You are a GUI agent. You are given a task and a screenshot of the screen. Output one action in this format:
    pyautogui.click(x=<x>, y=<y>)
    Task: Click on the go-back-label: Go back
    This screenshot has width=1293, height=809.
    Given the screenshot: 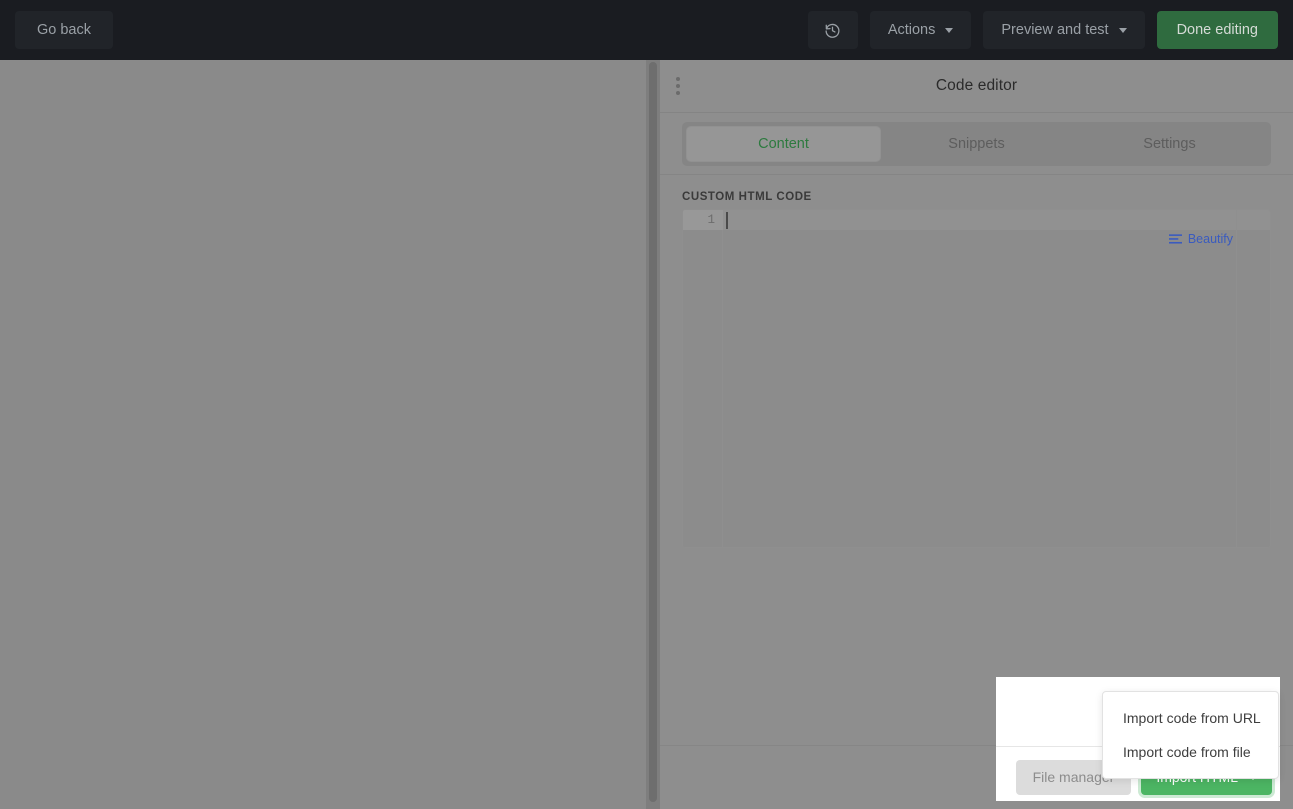 What is the action you would take?
    pyautogui.click(x=64, y=30)
    